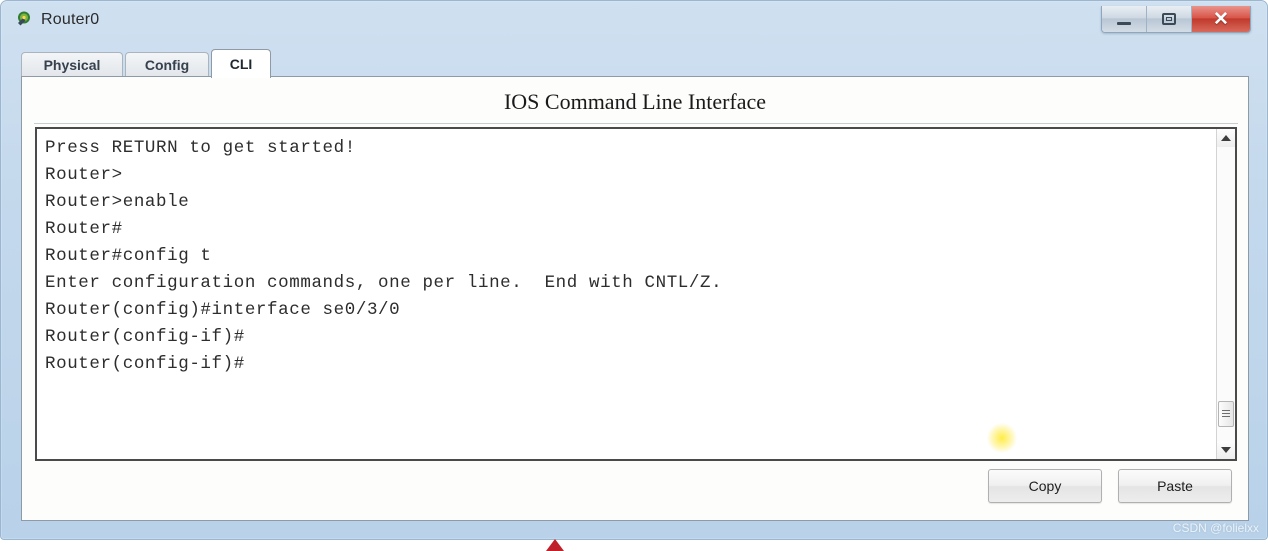  Describe the element at coordinates (636, 123) in the screenshot. I see `heading-divider` at that location.